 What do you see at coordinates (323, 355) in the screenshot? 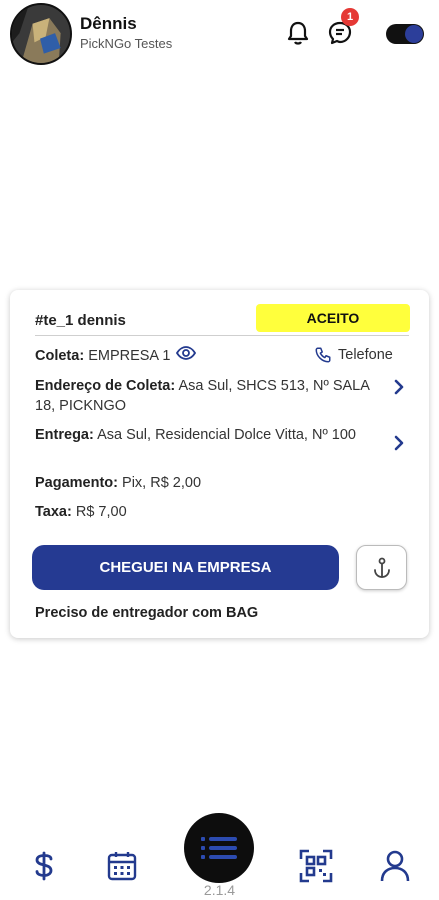
I see `phone-icon` at bounding box center [323, 355].